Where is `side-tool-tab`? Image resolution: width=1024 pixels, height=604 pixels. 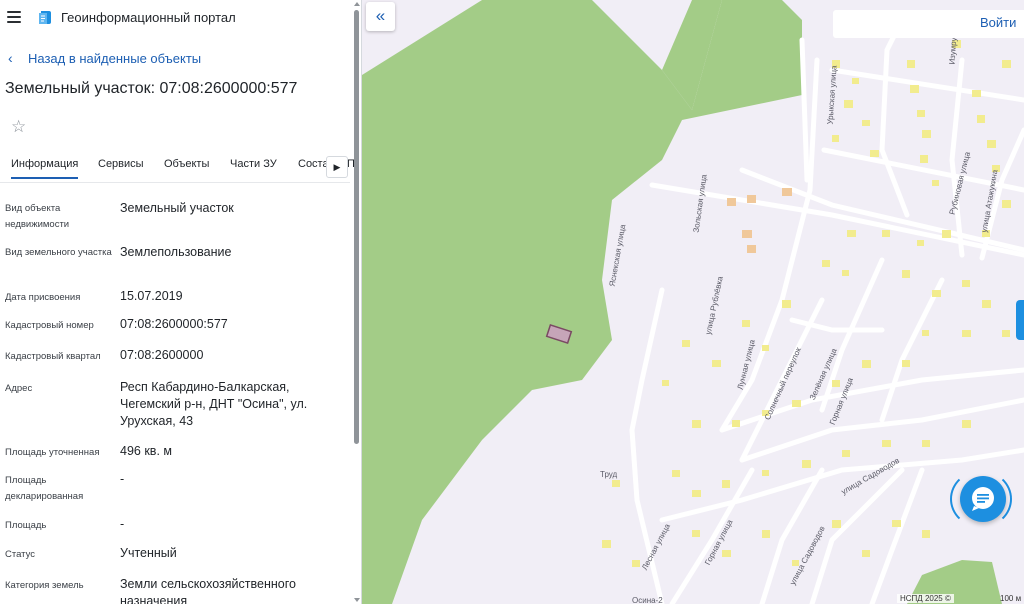
side-tool-tab is located at coordinates (1020, 320).